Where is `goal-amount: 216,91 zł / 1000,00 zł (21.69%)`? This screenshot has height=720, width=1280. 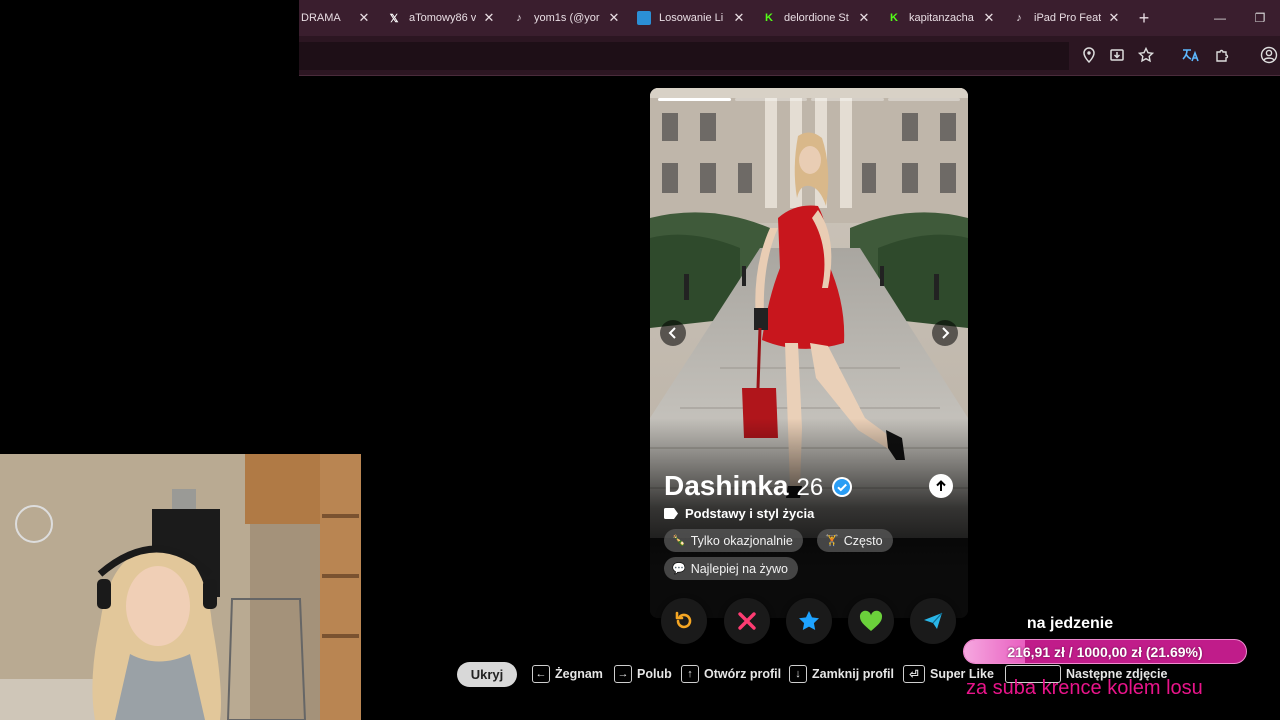
goal-amount: 216,91 zł / 1000,00 zł (21.69%) is located at coordinates (1105, 651).